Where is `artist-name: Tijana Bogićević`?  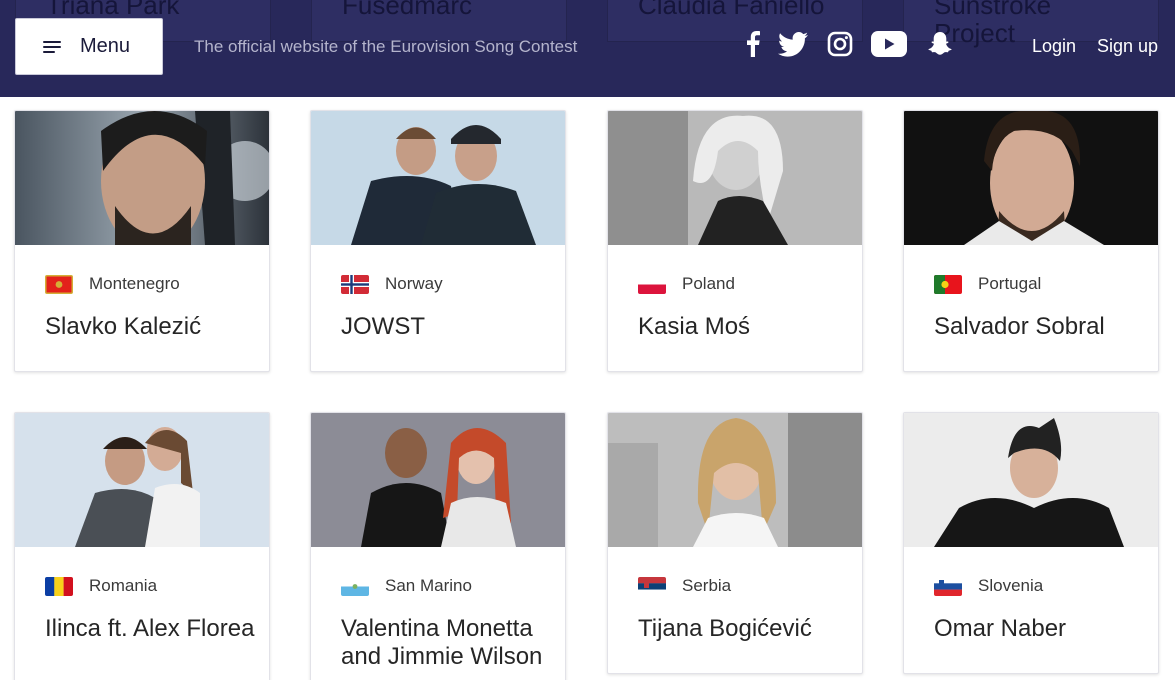
artist-name: Tijana Bogićević is located at coordinates (725, 628).